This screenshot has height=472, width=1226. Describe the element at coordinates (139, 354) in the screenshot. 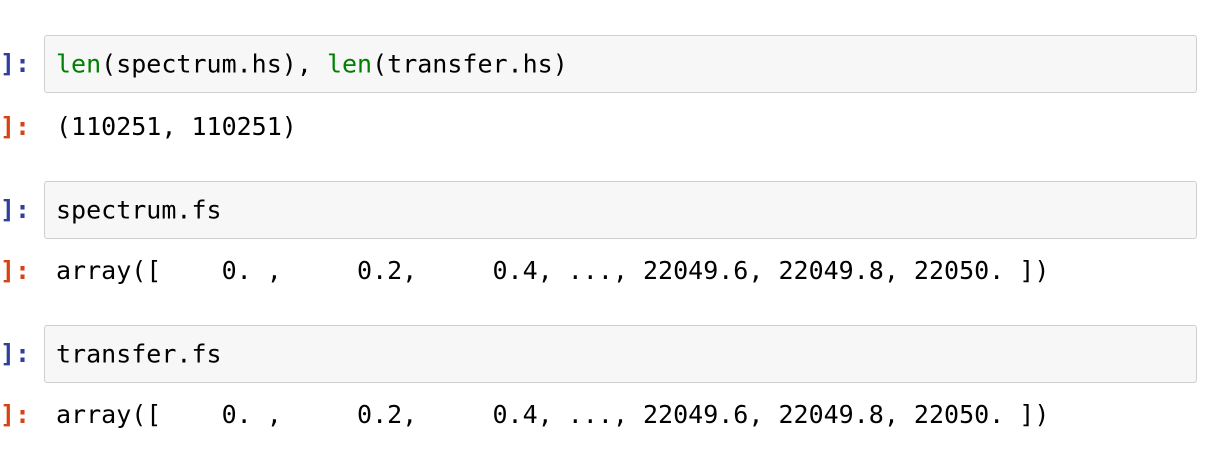

I see `cell-3-code: transfer.fs` at that location.